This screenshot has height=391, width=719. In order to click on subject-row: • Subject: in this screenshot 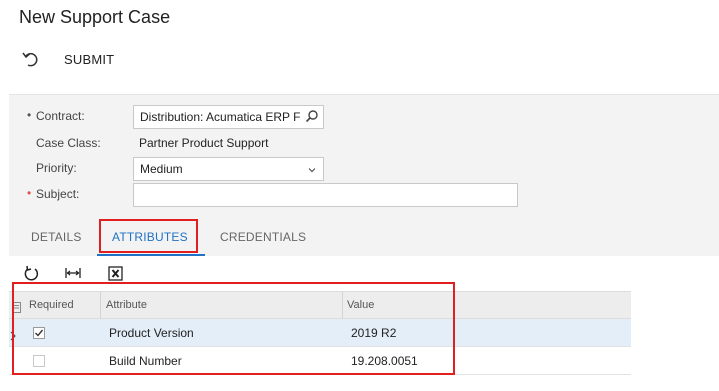, I will do `click(364, 195)`.